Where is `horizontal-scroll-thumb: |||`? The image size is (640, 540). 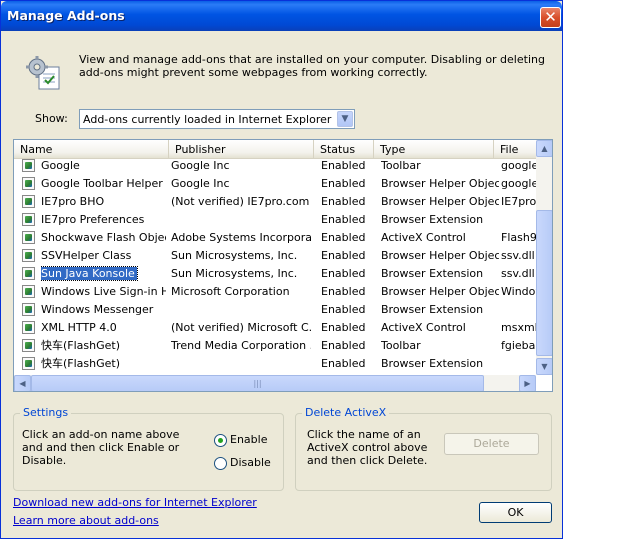
horizontal-scroll-thumb: ||| is located at coordinates (257, 383).